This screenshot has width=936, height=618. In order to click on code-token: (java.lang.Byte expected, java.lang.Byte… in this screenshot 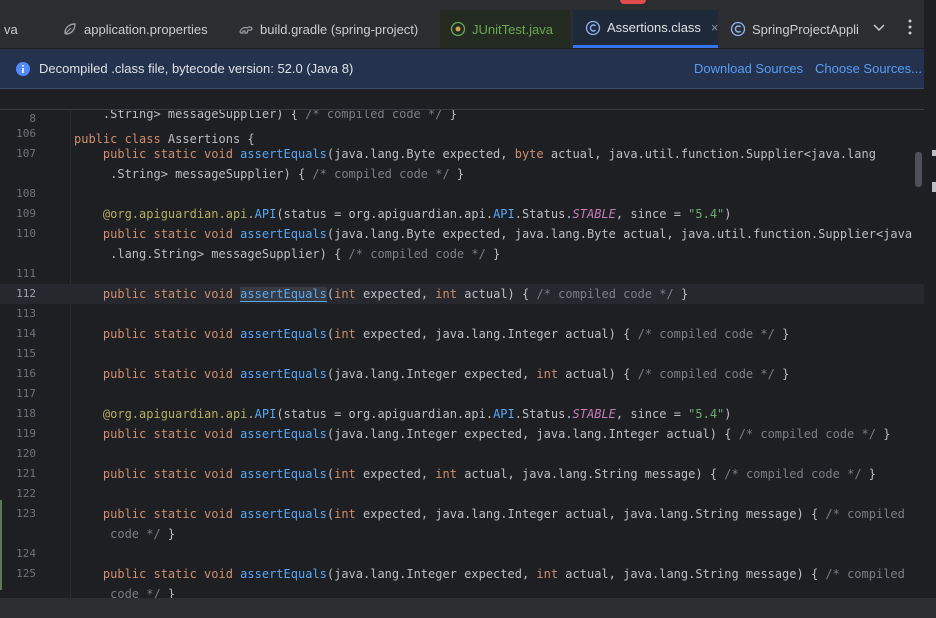, I will do `click(619, 234)`.